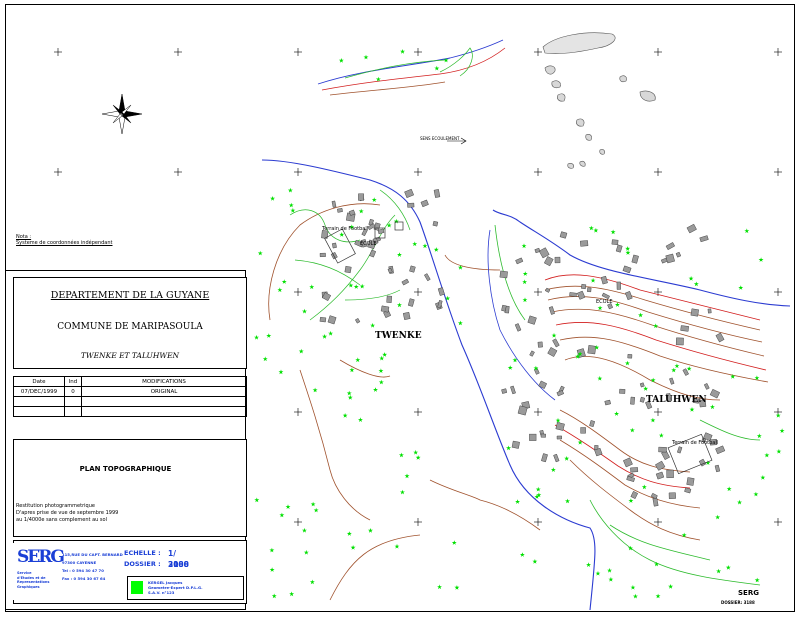 The image size is (800, 618). Describe the element at coordinates (345, 229) in the screenshot. I see `football-field-label-1: Terrain de Football` at that location.